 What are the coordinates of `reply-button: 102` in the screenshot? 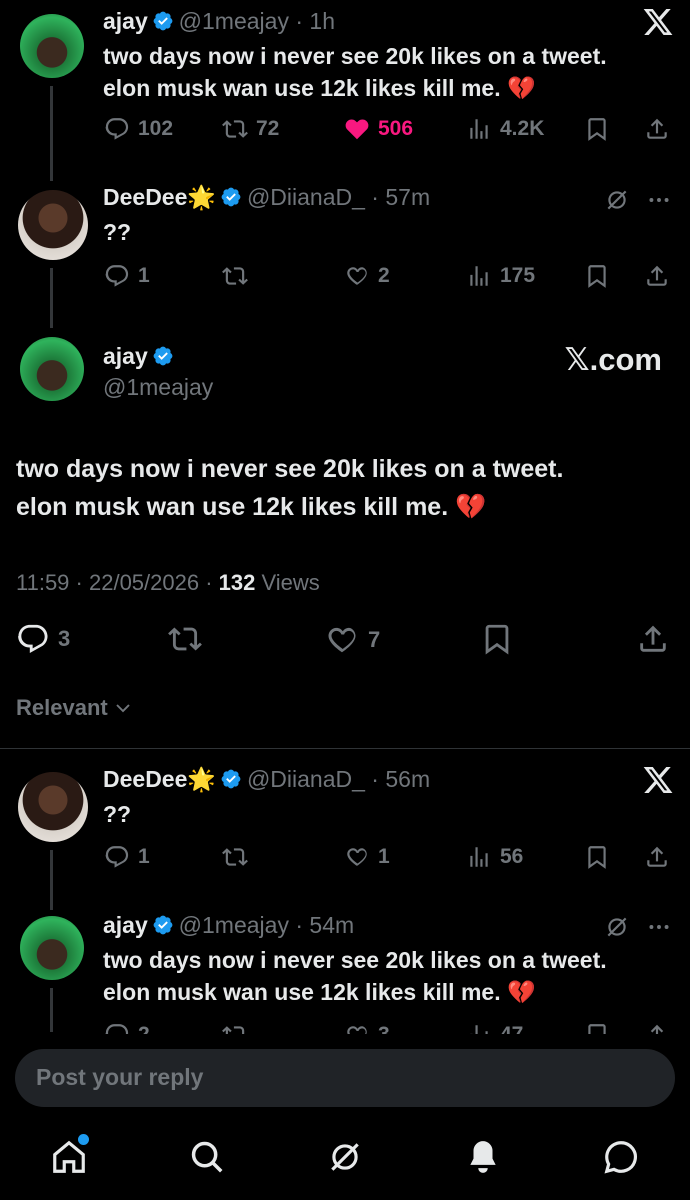 It's located at (138, 129).